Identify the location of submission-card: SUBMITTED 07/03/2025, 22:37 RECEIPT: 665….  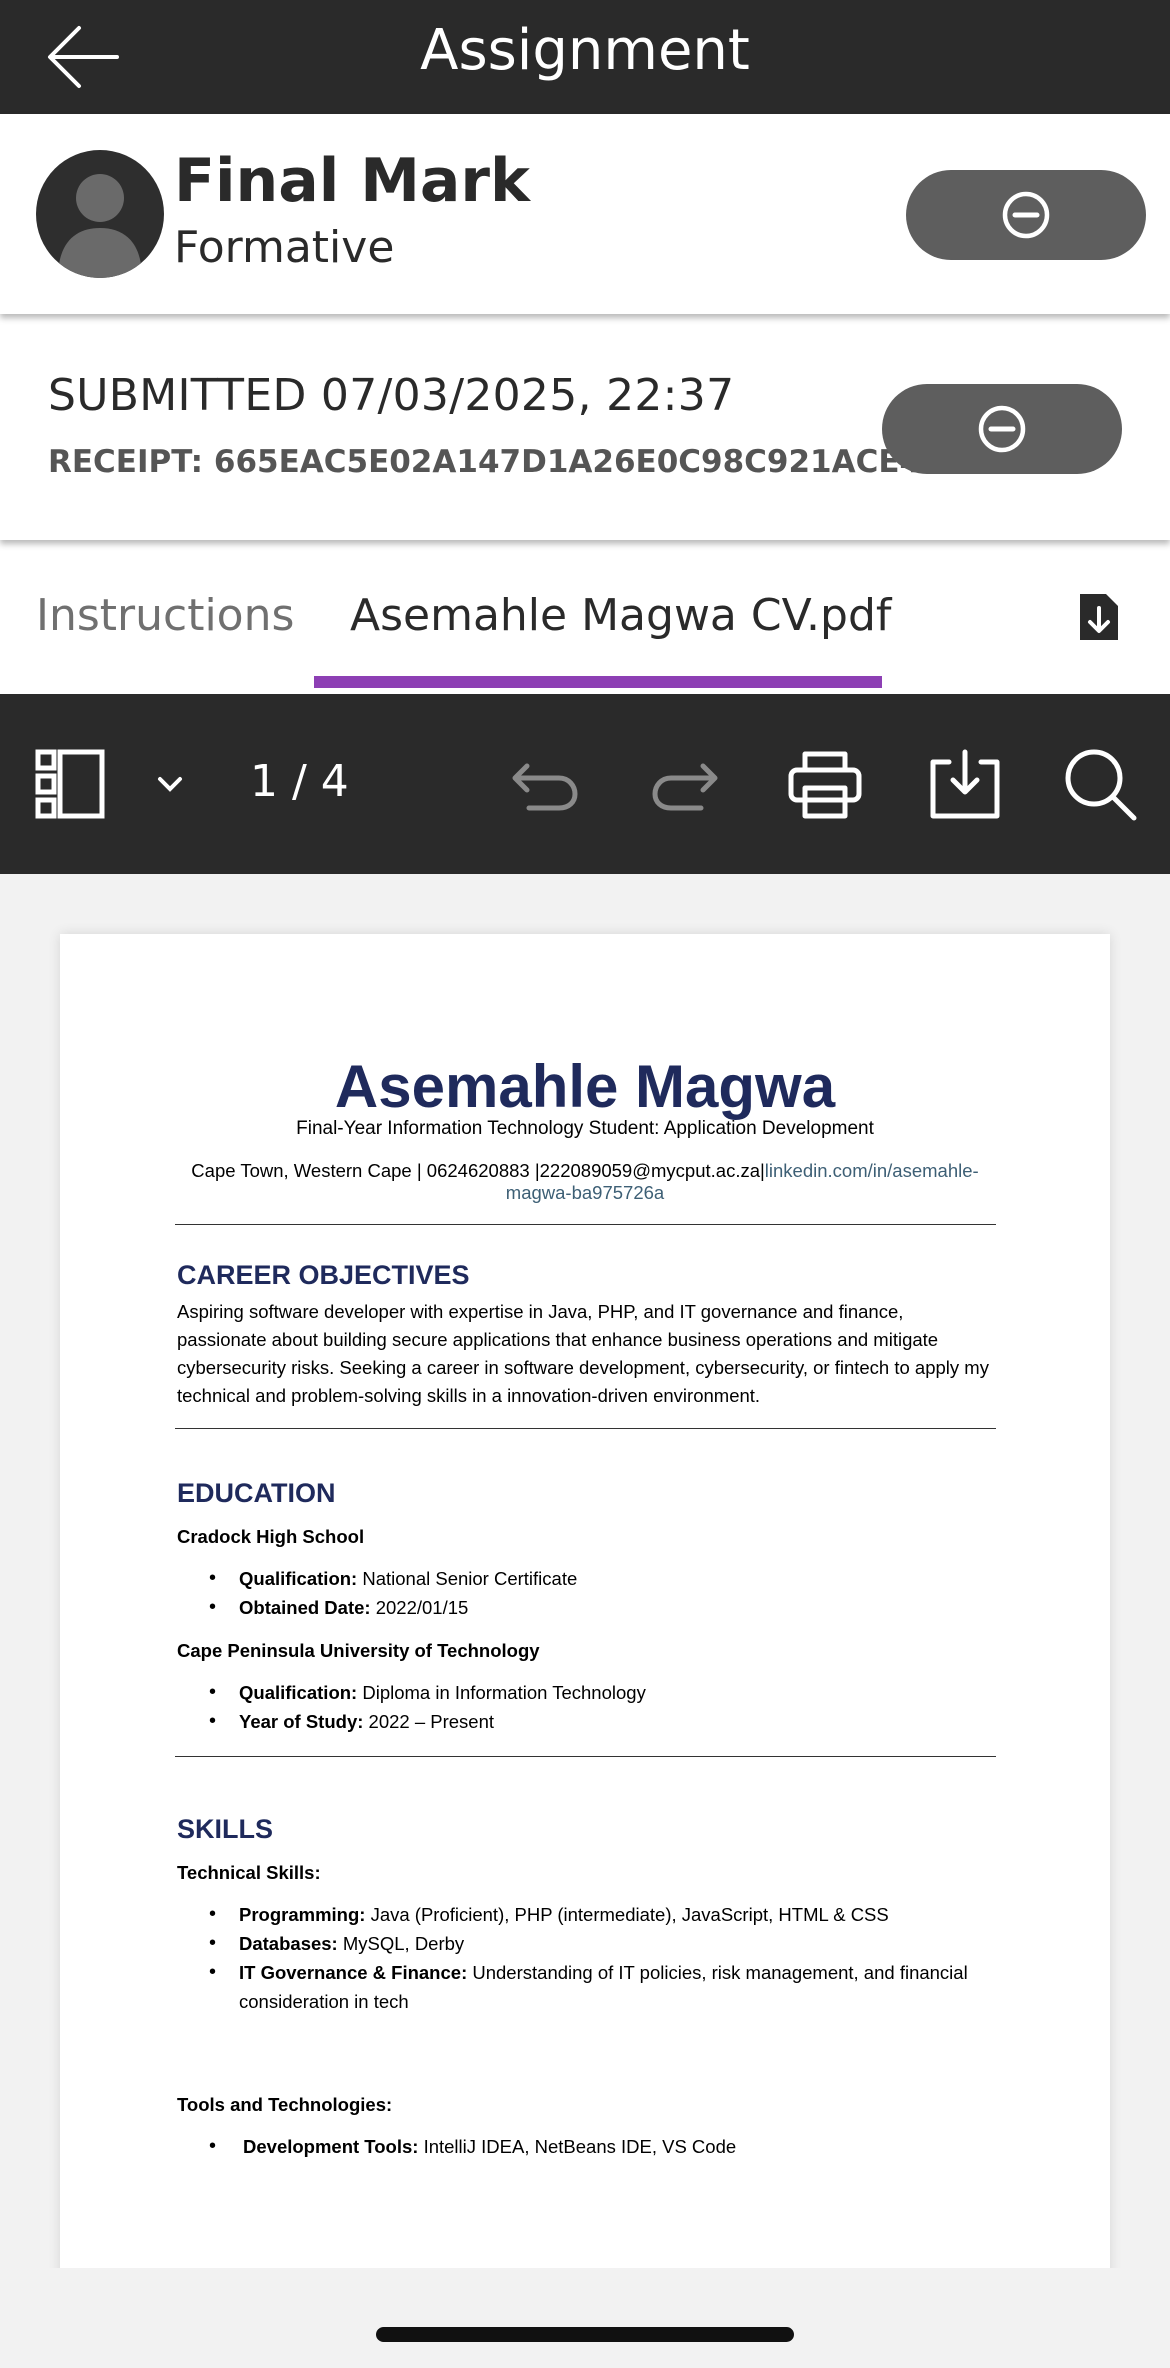
(585, 427).